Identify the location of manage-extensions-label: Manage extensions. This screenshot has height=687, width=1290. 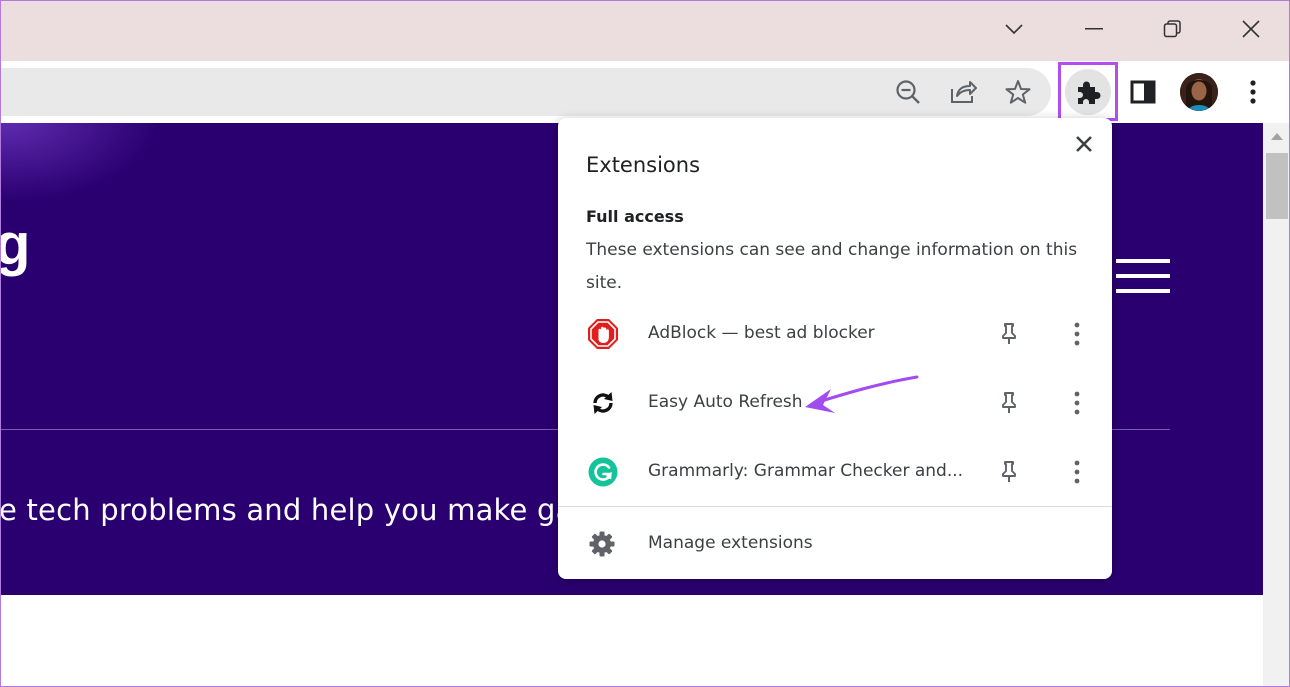
(730, 543).